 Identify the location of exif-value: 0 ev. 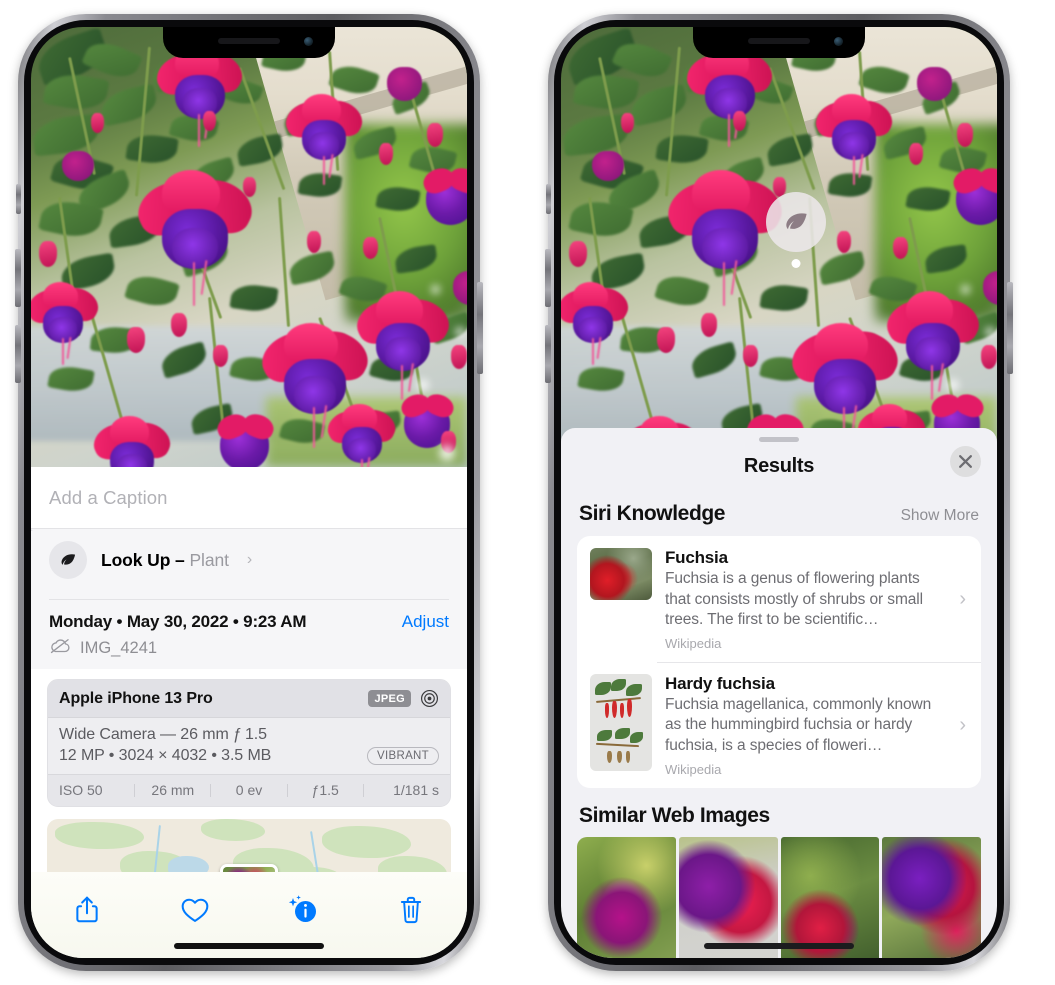
(249, 790).